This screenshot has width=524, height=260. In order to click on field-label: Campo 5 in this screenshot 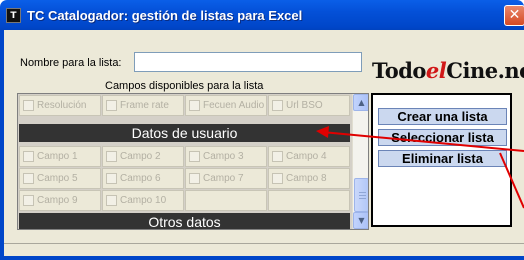, I will do `click(57, 178)`.